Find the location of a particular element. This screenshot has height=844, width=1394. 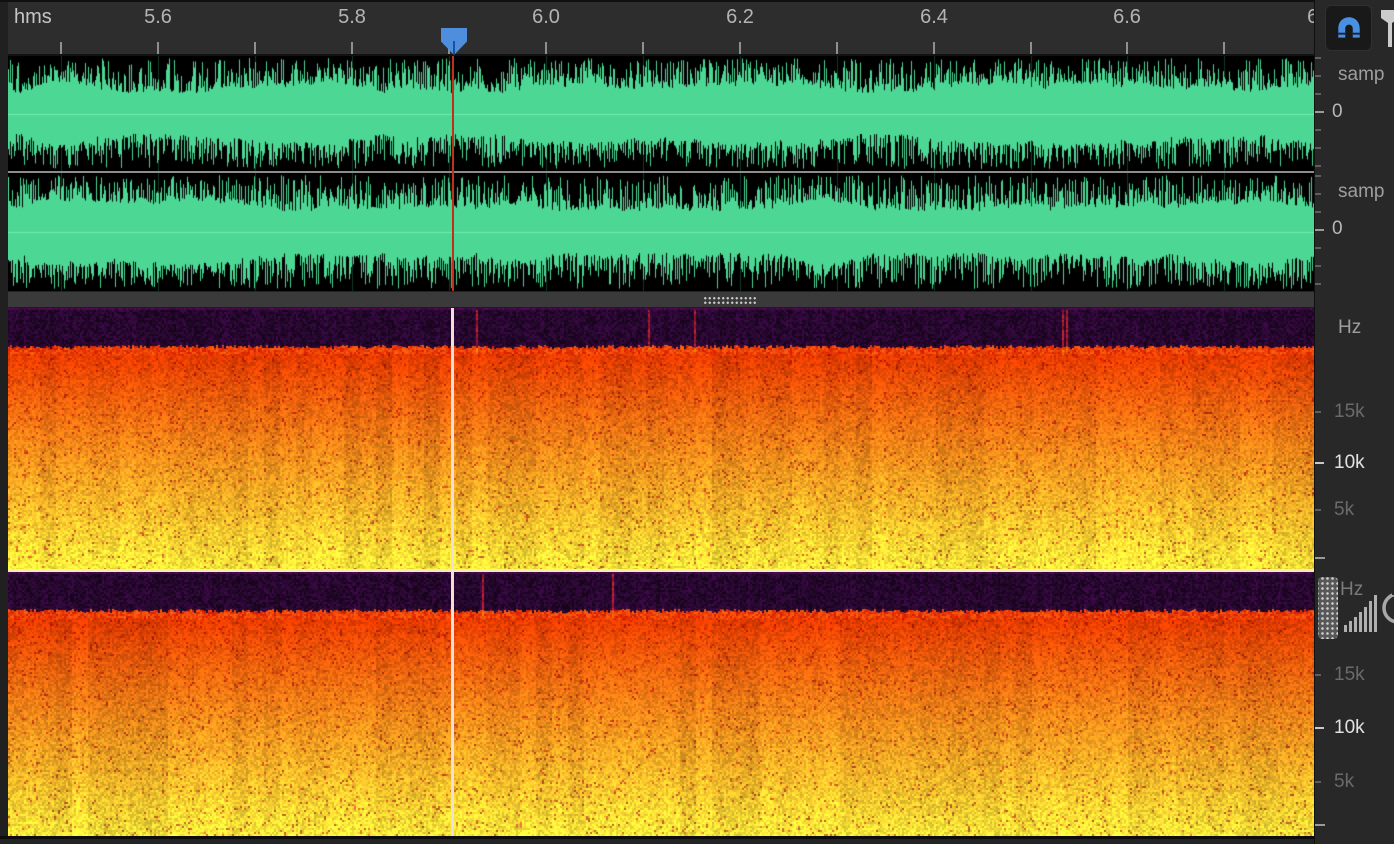

bottom-strip is located at coordinates (697, 841).